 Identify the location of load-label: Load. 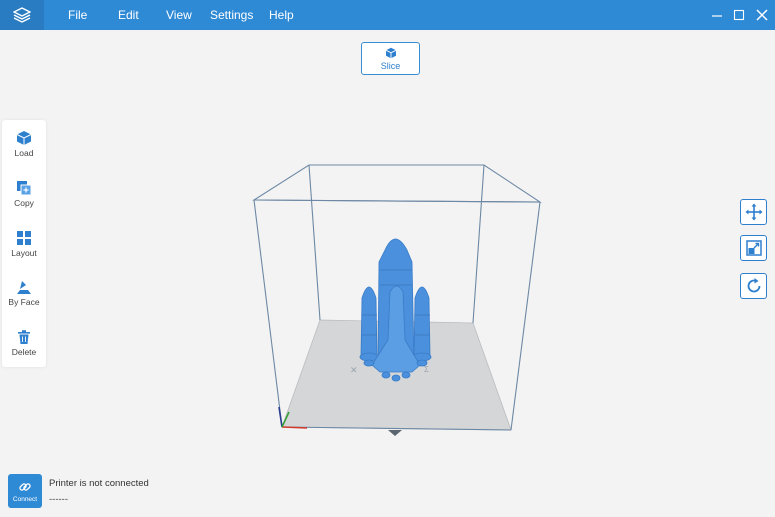
(24, 153).